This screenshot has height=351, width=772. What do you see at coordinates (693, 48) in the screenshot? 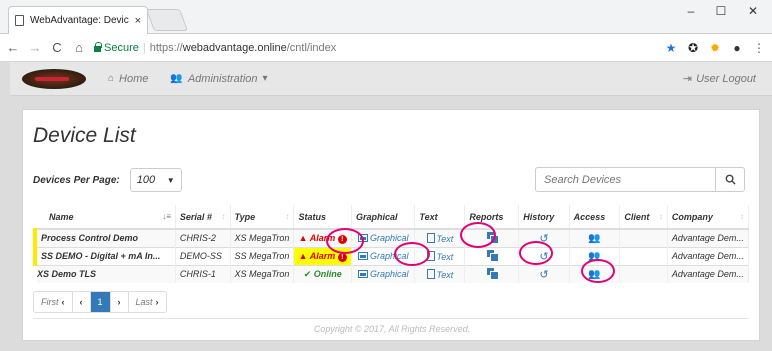
I see `extension-icon: ✪` at bounding box center [693, 48].